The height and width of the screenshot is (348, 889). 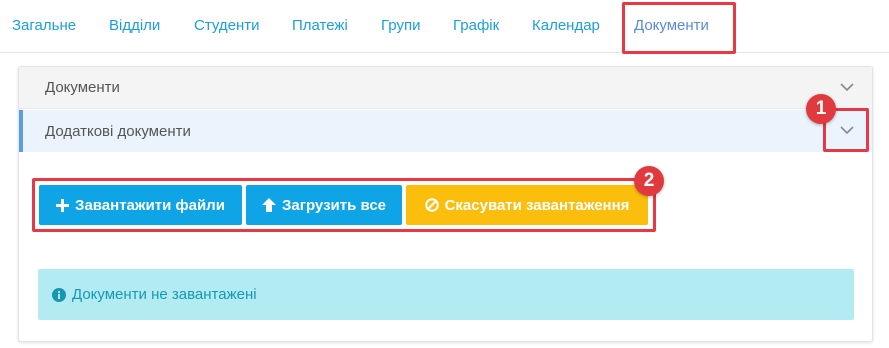 I want to click on tab-groups: Групи, so click(x=400, y=25).